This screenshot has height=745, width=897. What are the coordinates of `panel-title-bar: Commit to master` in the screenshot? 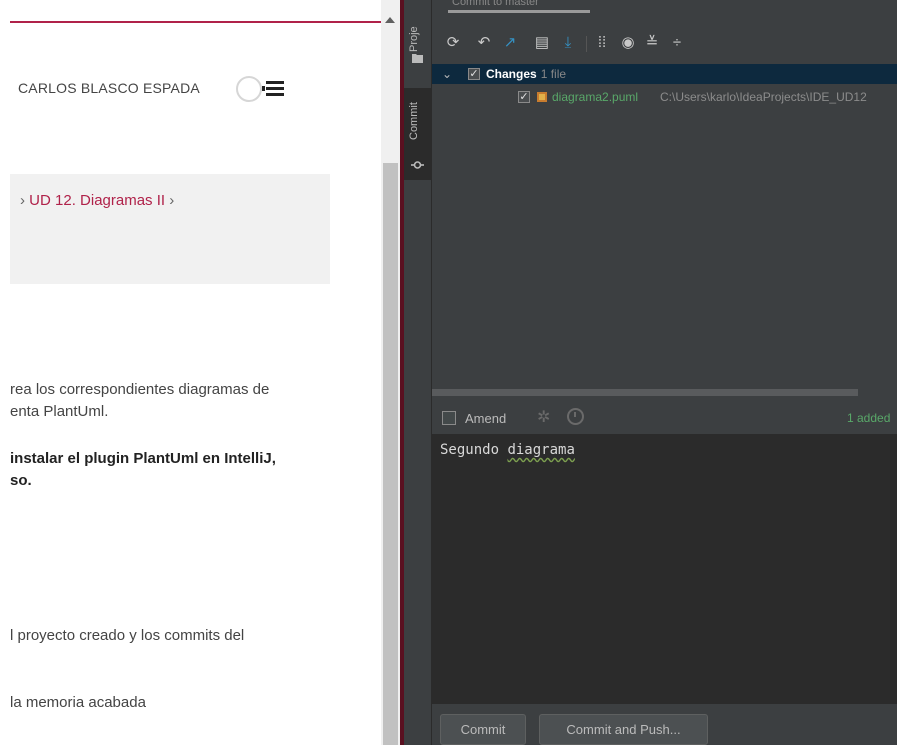 It's located at (664, 7).